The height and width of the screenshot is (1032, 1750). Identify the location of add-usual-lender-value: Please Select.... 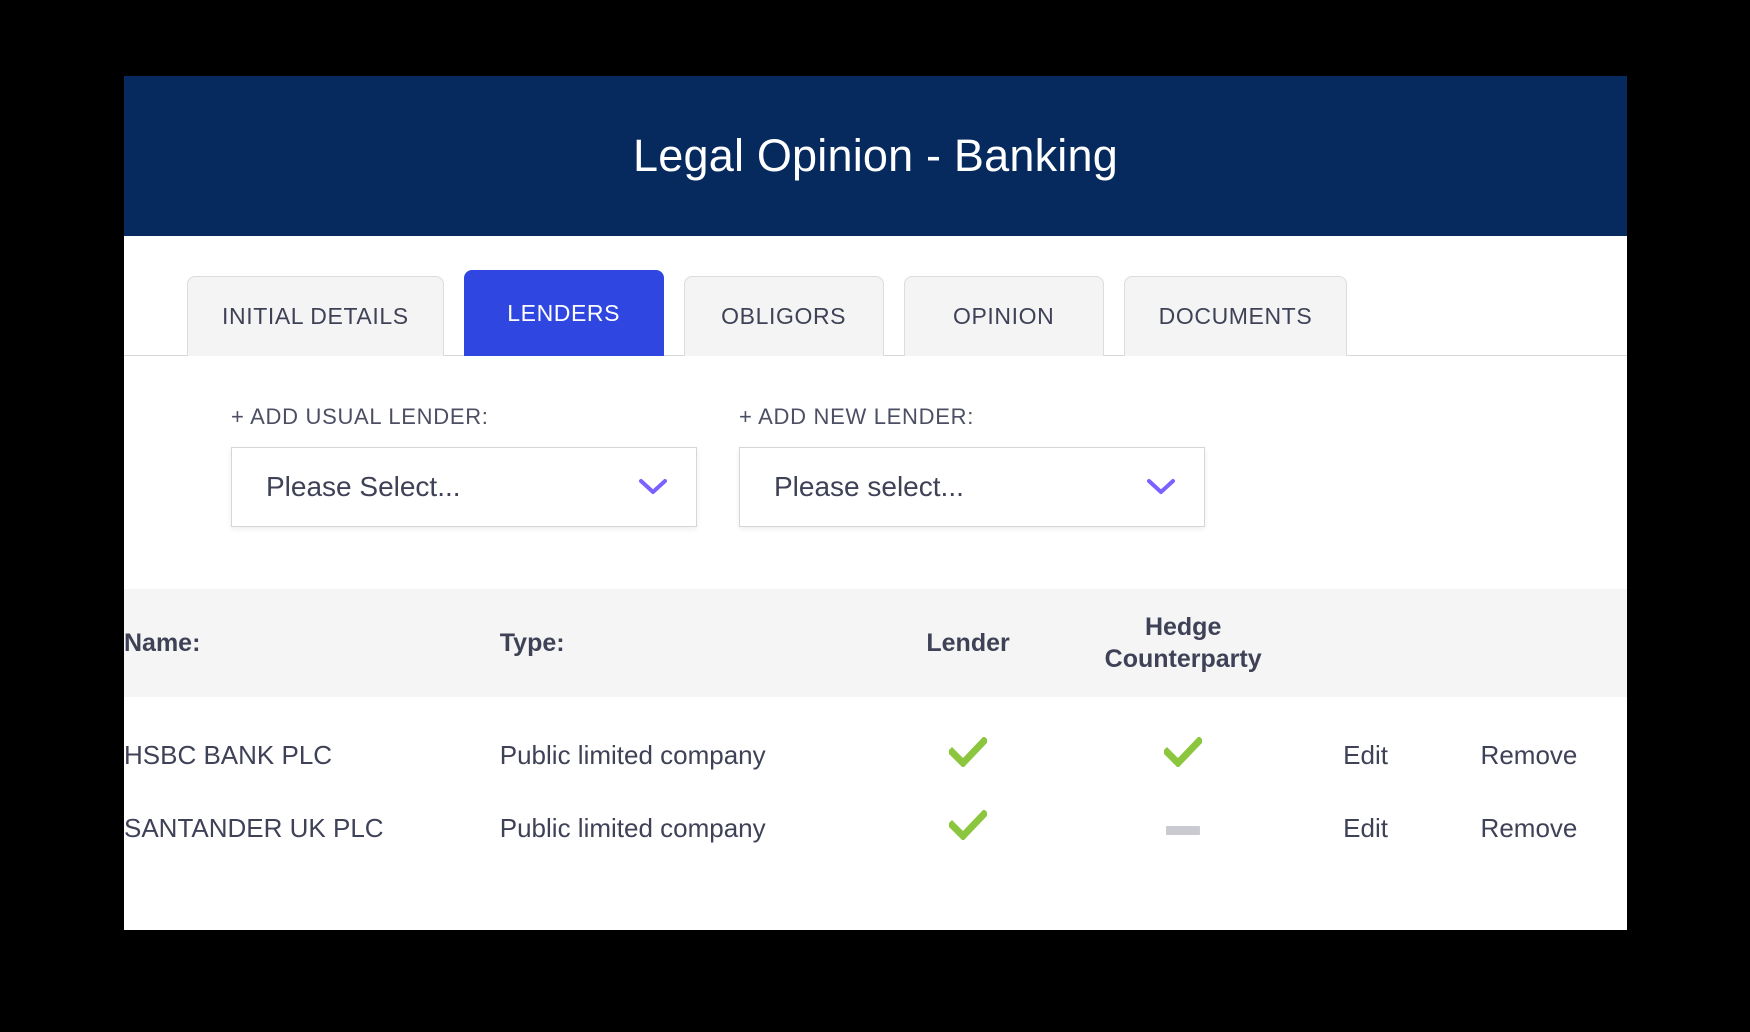
(363, 486).